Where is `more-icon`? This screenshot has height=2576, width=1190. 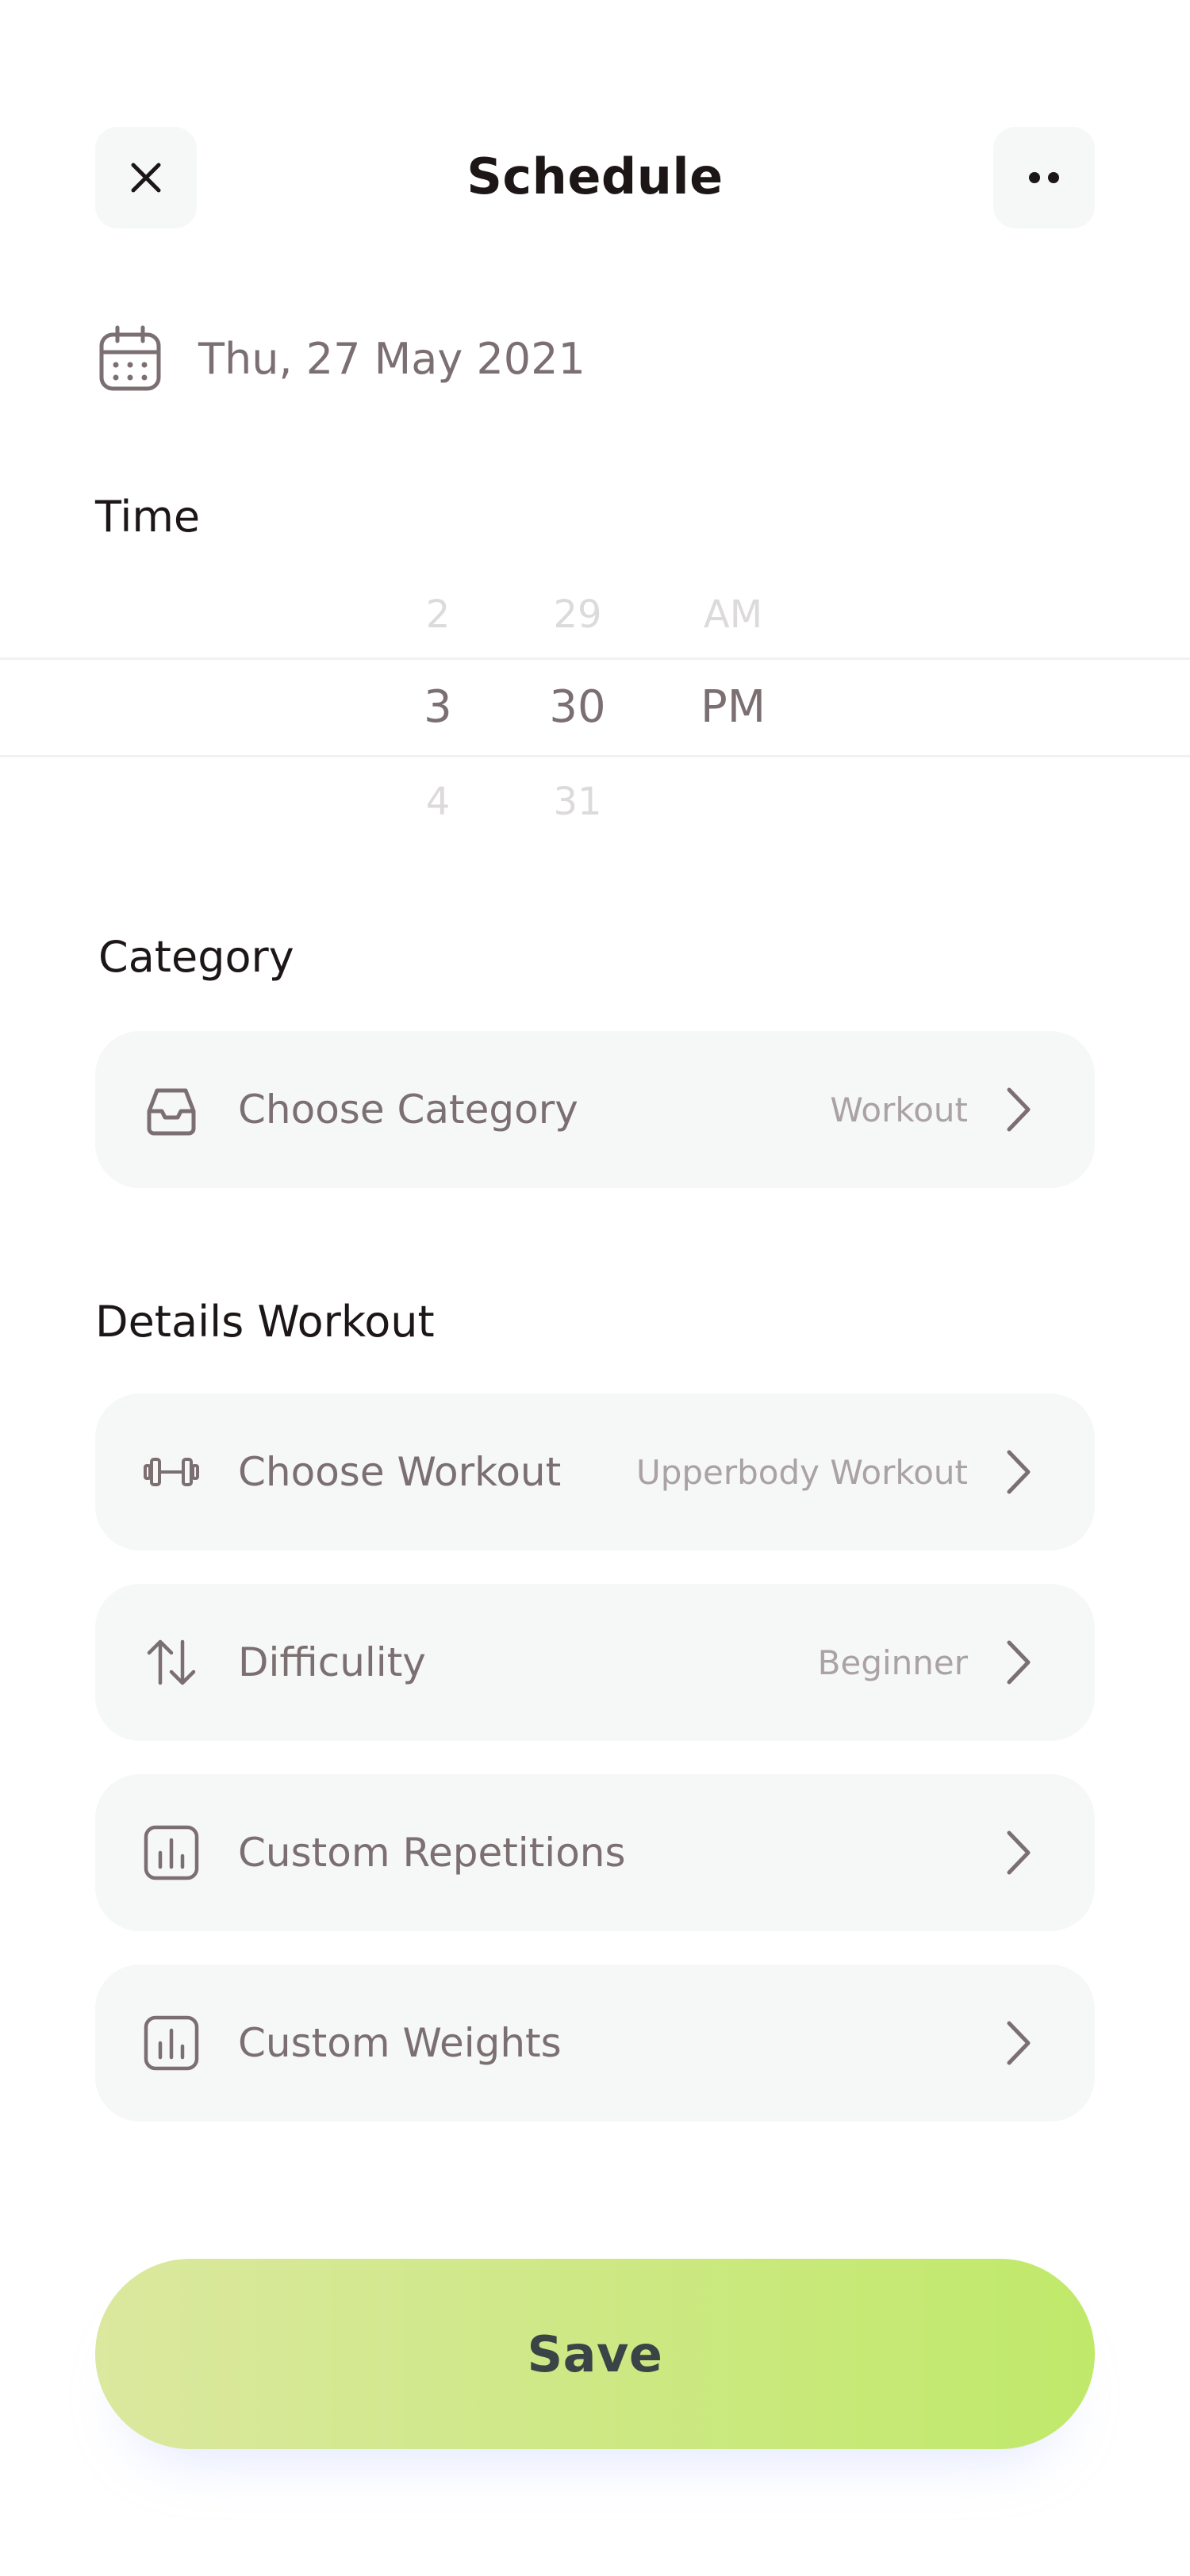 more-icon is located at coordinates (1044, 178).